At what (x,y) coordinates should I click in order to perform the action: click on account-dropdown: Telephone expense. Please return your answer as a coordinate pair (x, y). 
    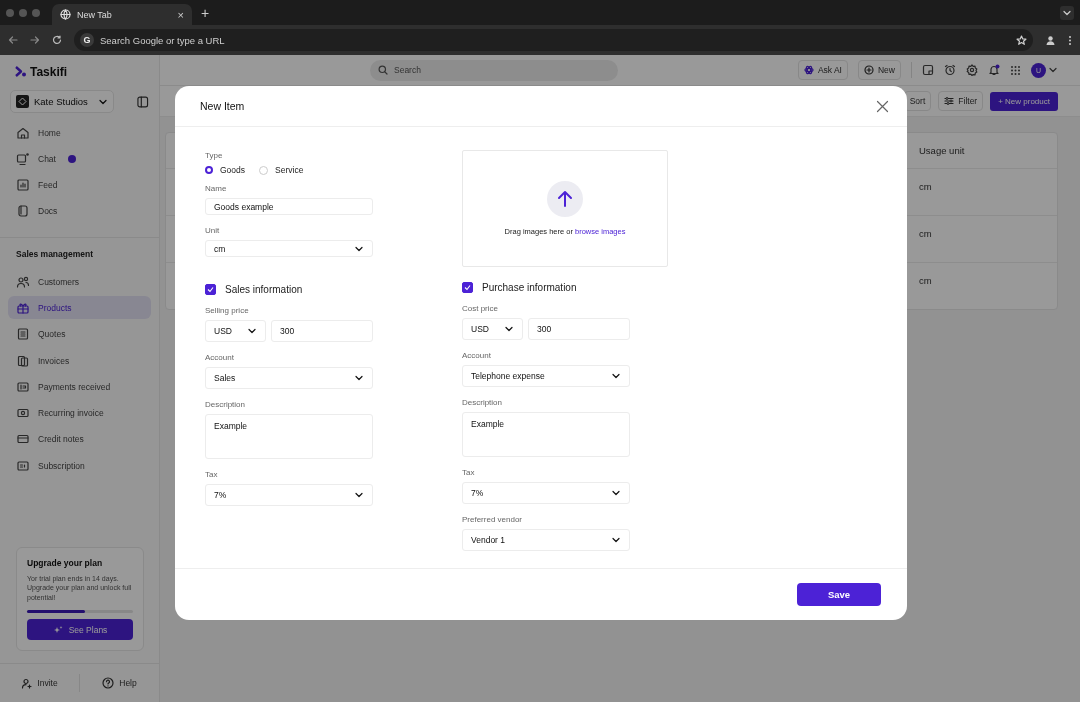
    Looking at the image, I should click on (546, 376).